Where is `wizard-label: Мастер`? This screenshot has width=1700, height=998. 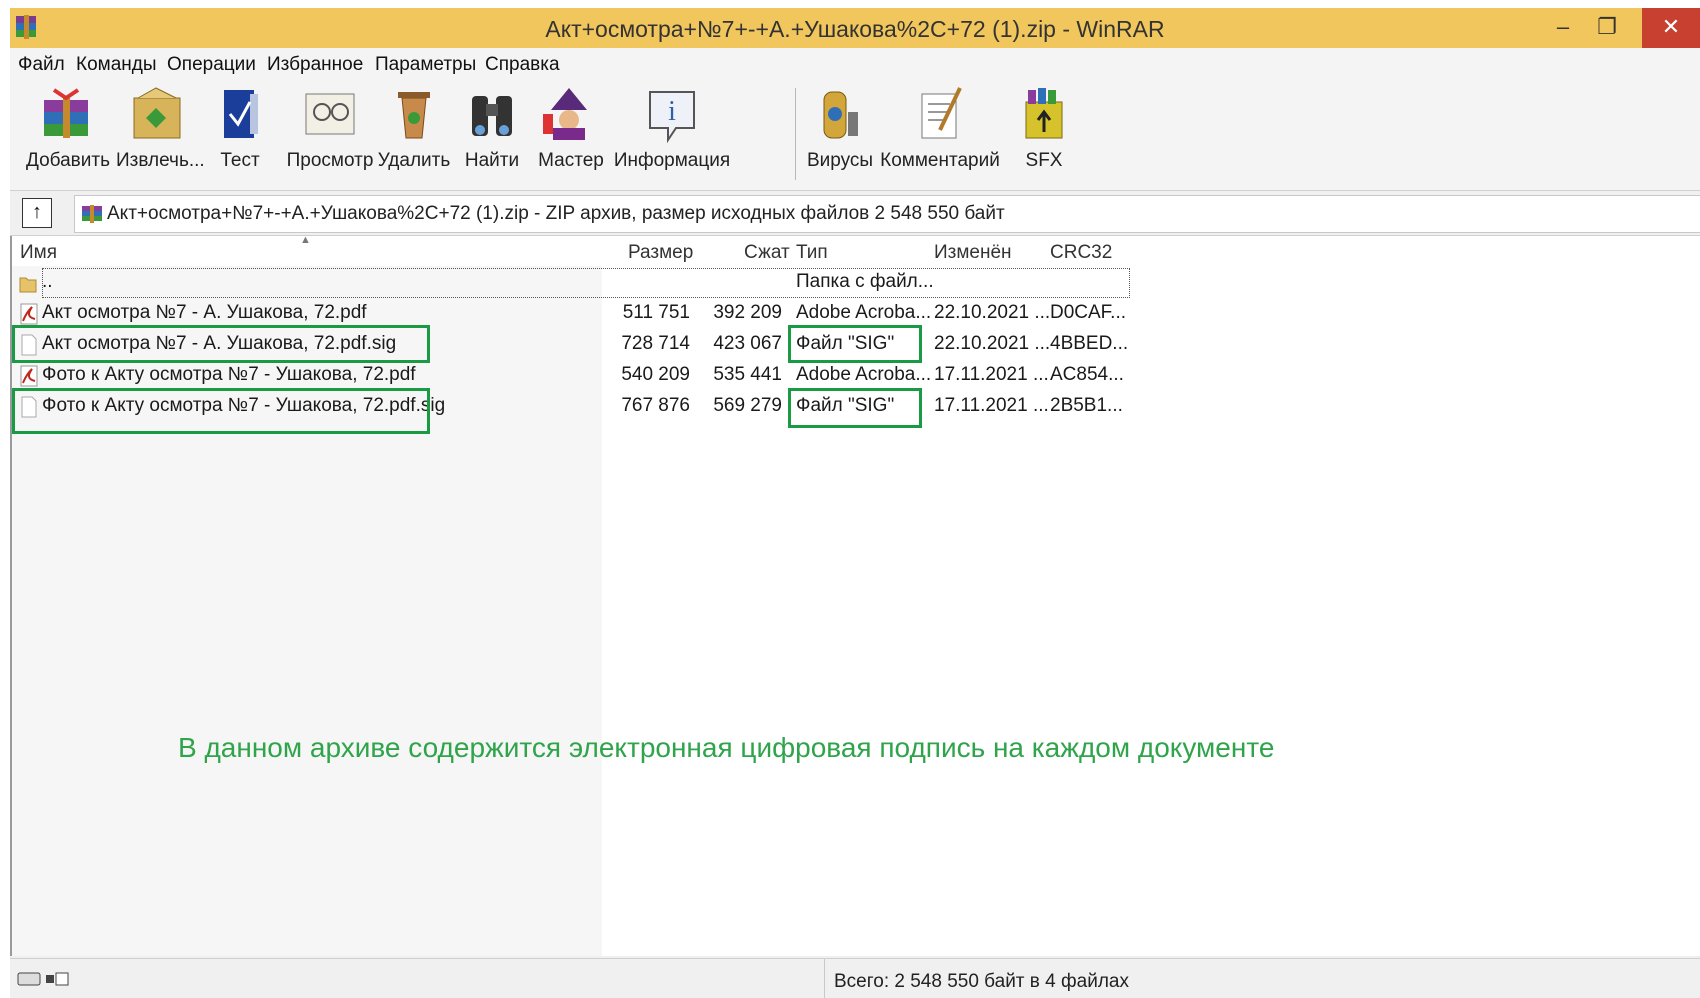 wizard-label: Мастер is located at coordinates (571, 160).